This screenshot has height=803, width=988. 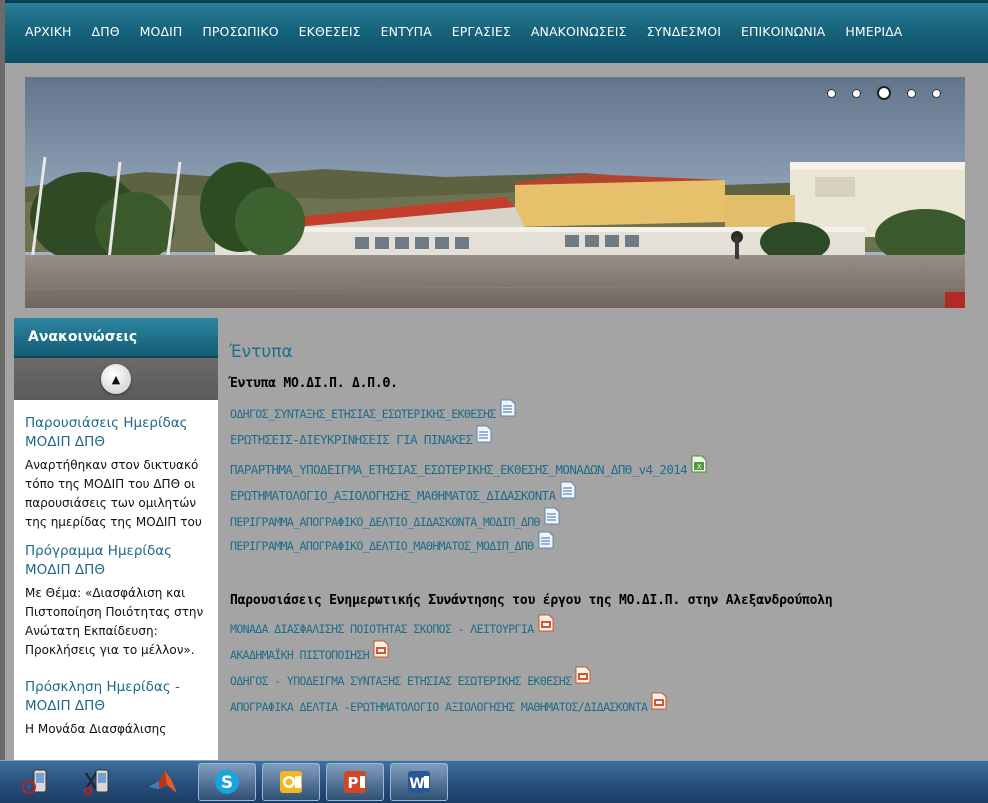 I want to click on svg-text: P, so click(x=353, y=783).